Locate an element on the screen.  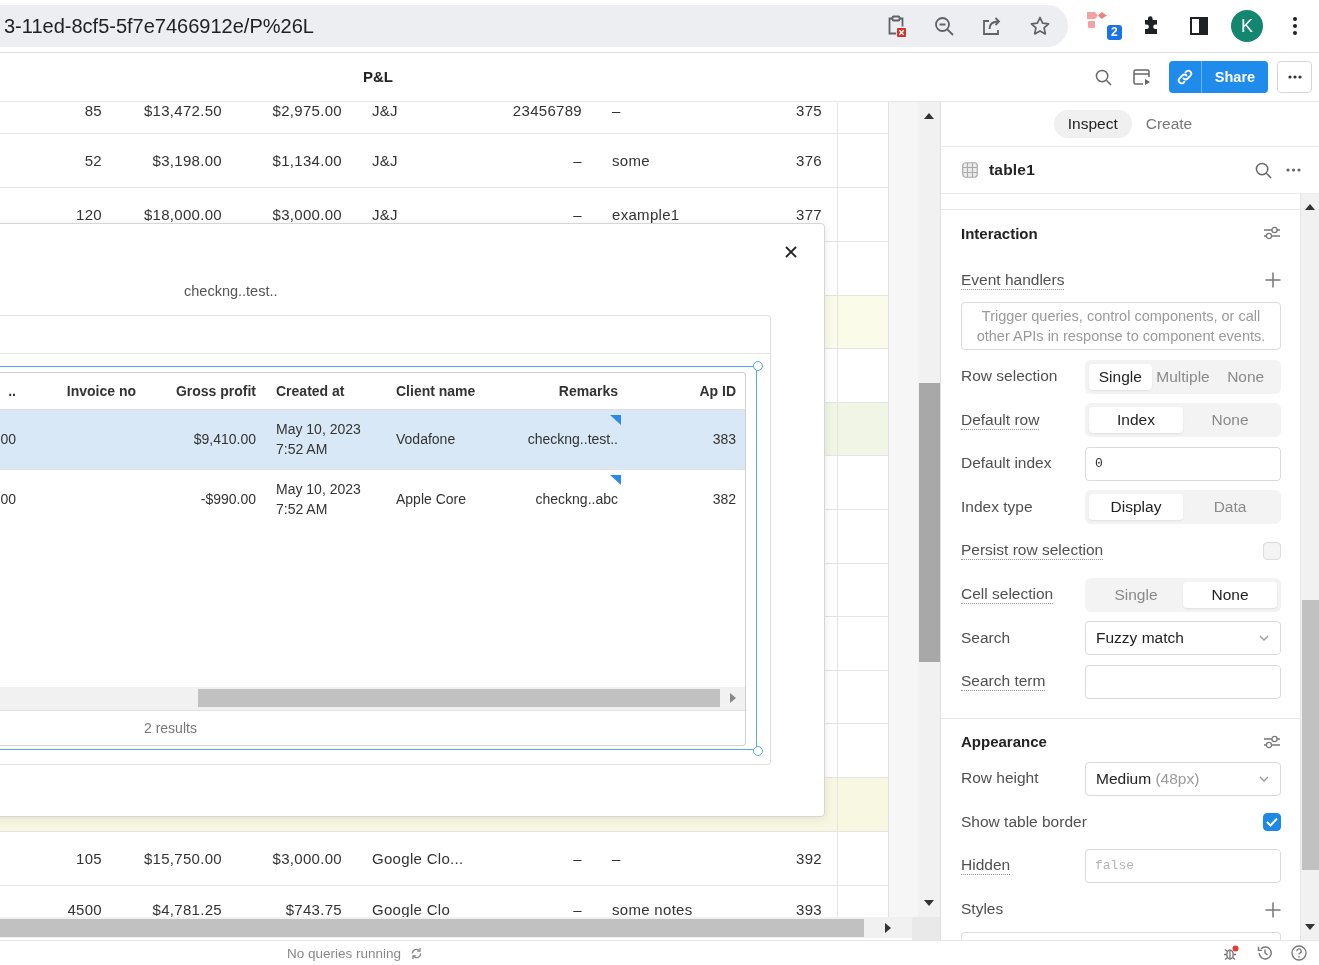
extension-icon is located at coordinates (1097, 19).